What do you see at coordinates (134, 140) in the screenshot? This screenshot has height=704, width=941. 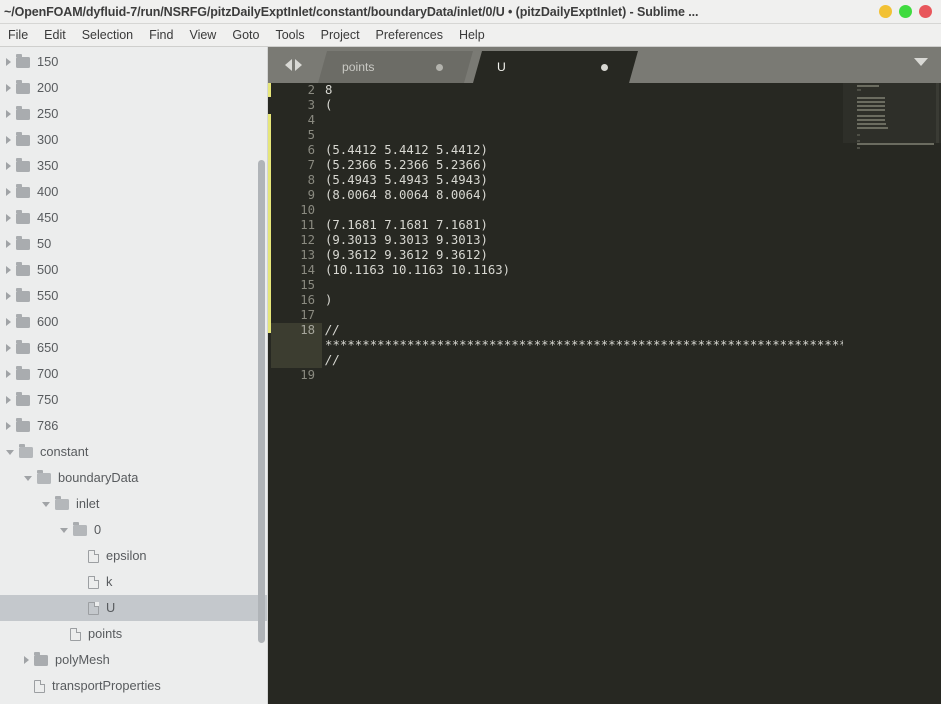 I see `tree-item-300: 300` at bounding box center [134, 140].